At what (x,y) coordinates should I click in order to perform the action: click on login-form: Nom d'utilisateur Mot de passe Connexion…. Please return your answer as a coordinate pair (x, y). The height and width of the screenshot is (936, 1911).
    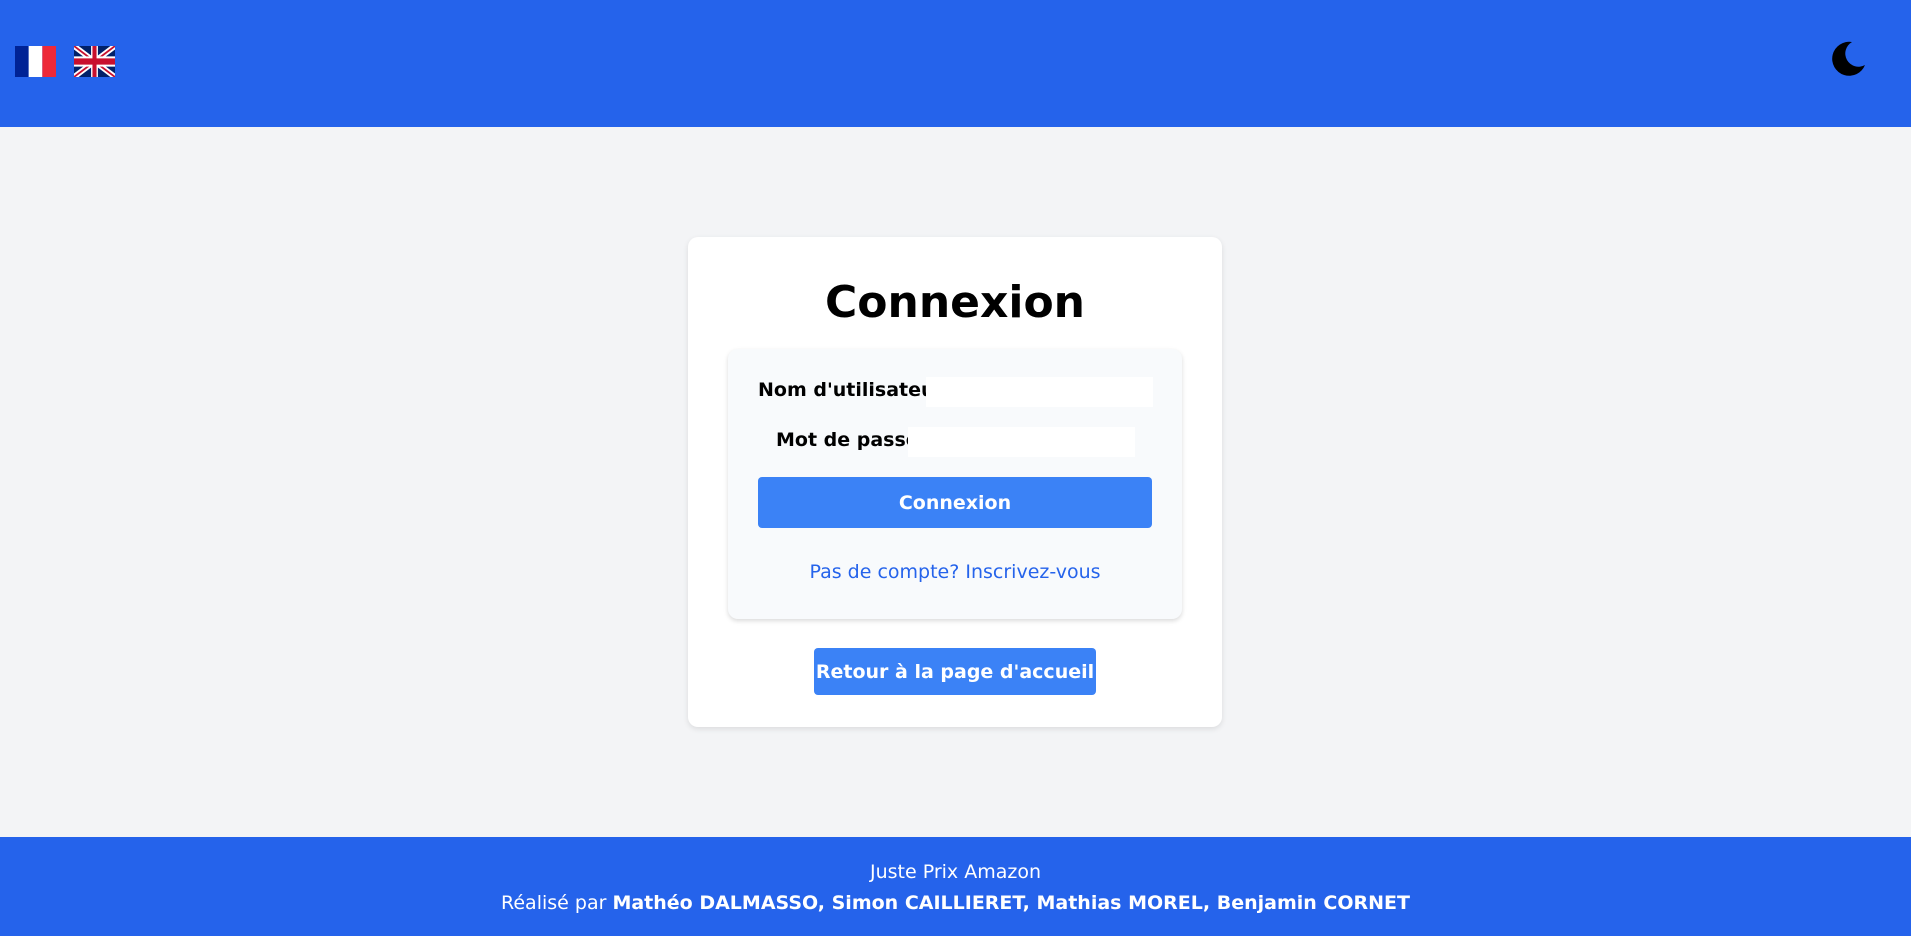
    Looking at the image, I should click on (955, 484).